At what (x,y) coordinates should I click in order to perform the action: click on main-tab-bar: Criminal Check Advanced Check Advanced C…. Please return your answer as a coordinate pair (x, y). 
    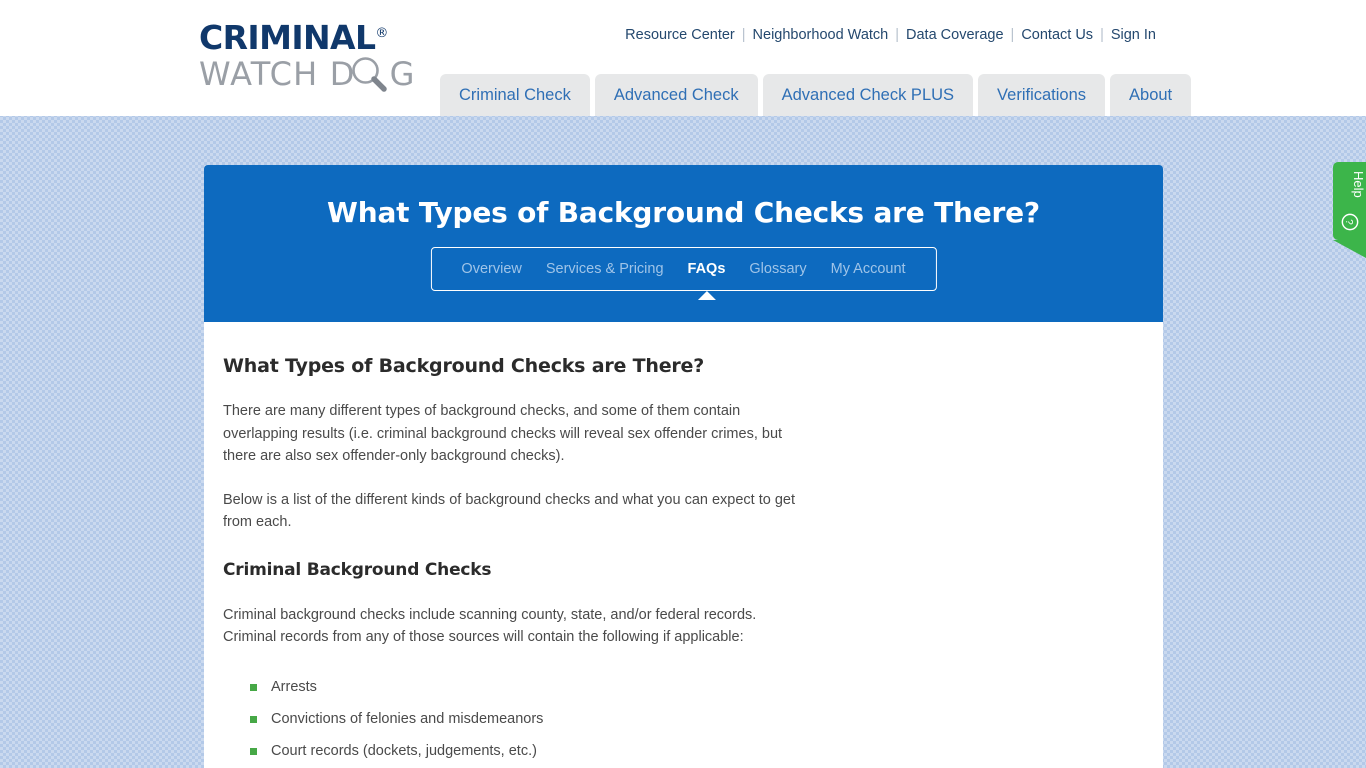
    Looking at the image, I should click on (816, 93).